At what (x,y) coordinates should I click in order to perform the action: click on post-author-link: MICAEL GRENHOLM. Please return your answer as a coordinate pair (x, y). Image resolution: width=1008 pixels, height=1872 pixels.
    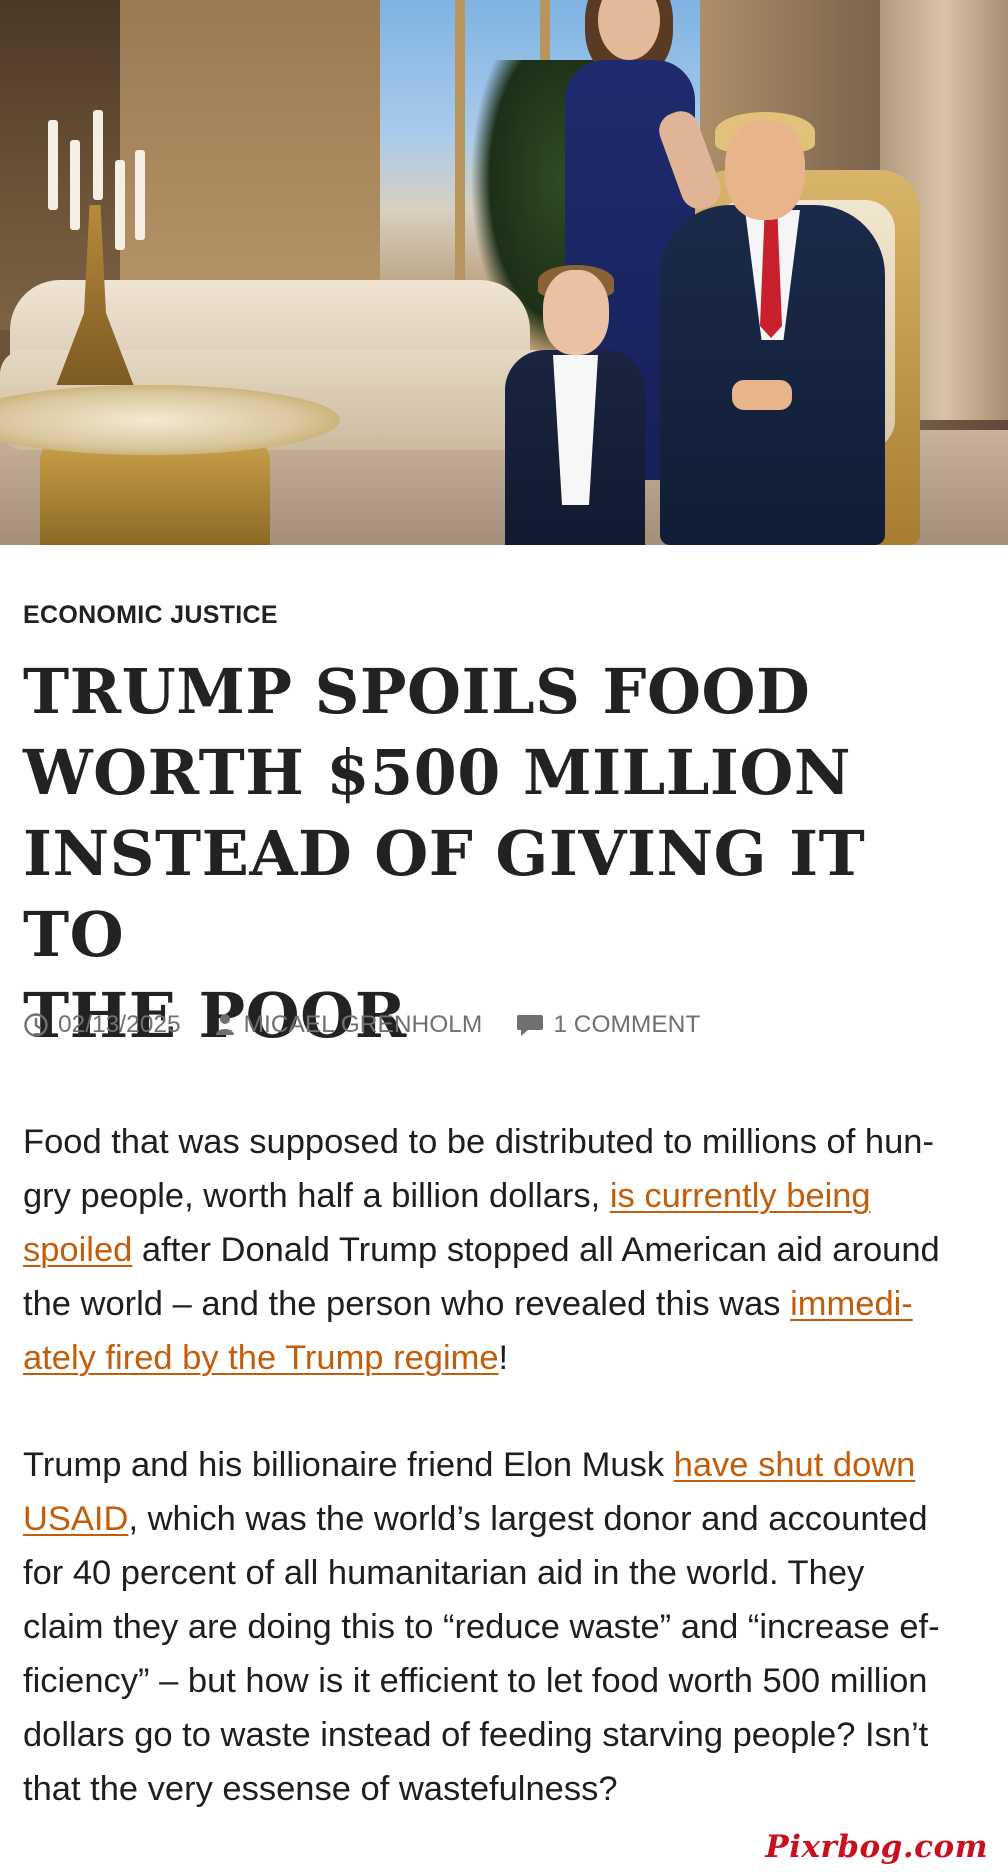
    Looking at the image, I should click on (349, 1025).